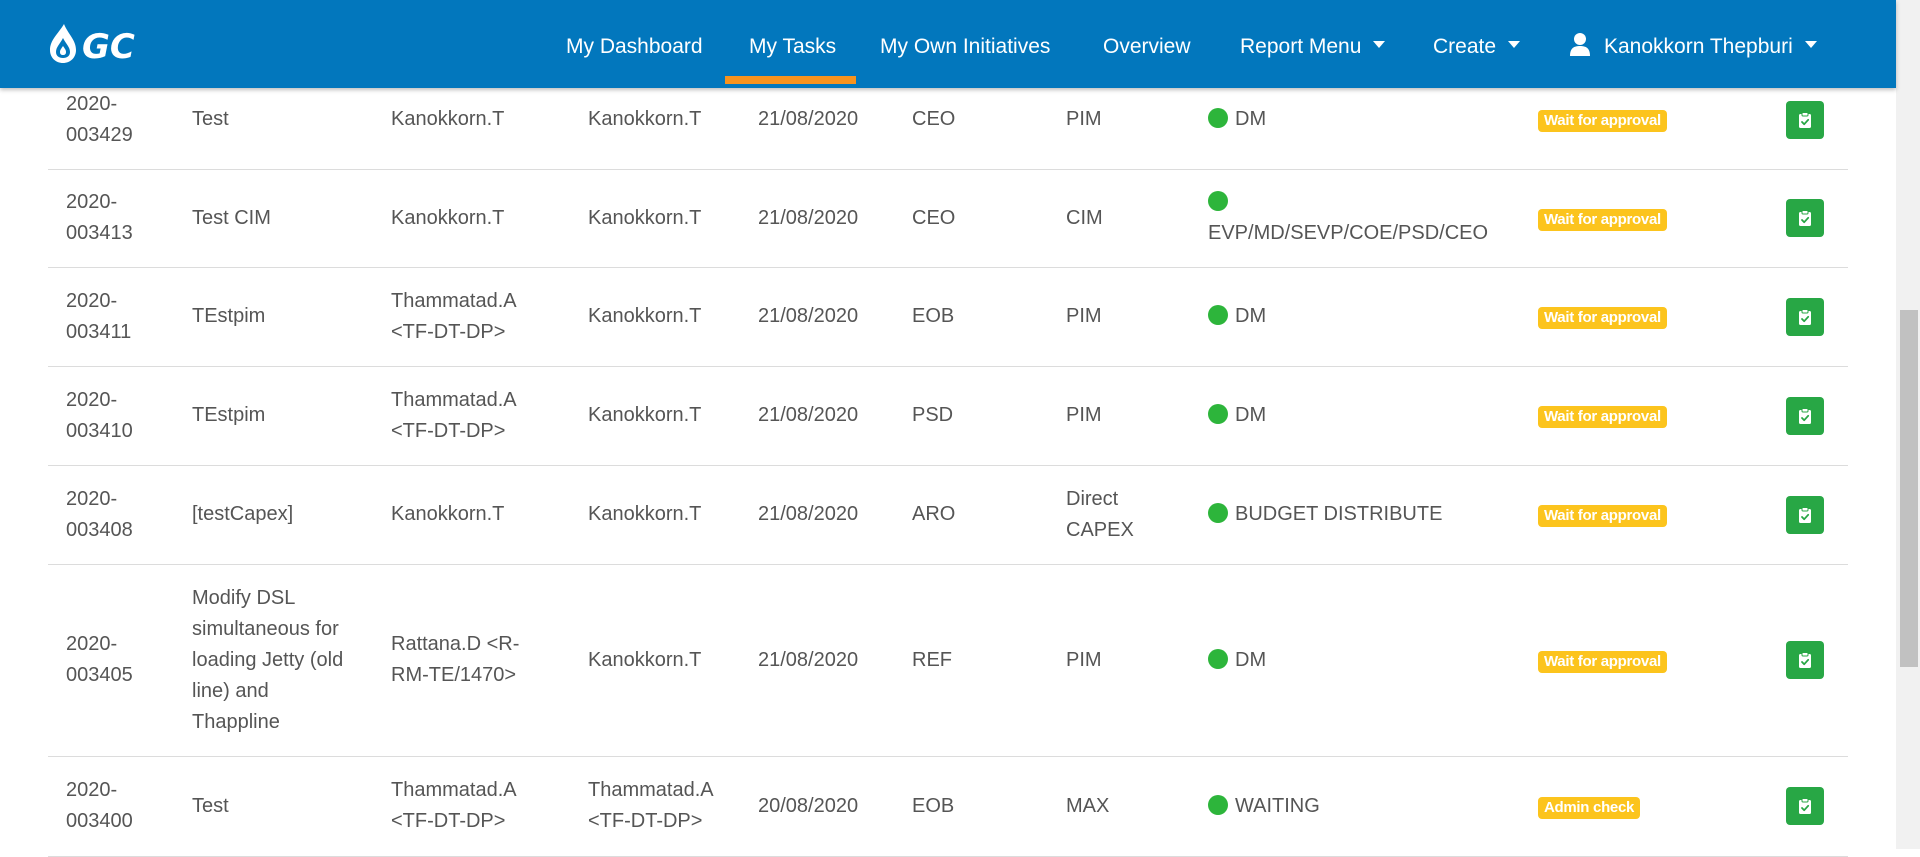 The image size is (1920, 857). Describe the element at coordinates (792, 44) in the screenshot. I see `nav-my-tasks: My Tasks` at that location.